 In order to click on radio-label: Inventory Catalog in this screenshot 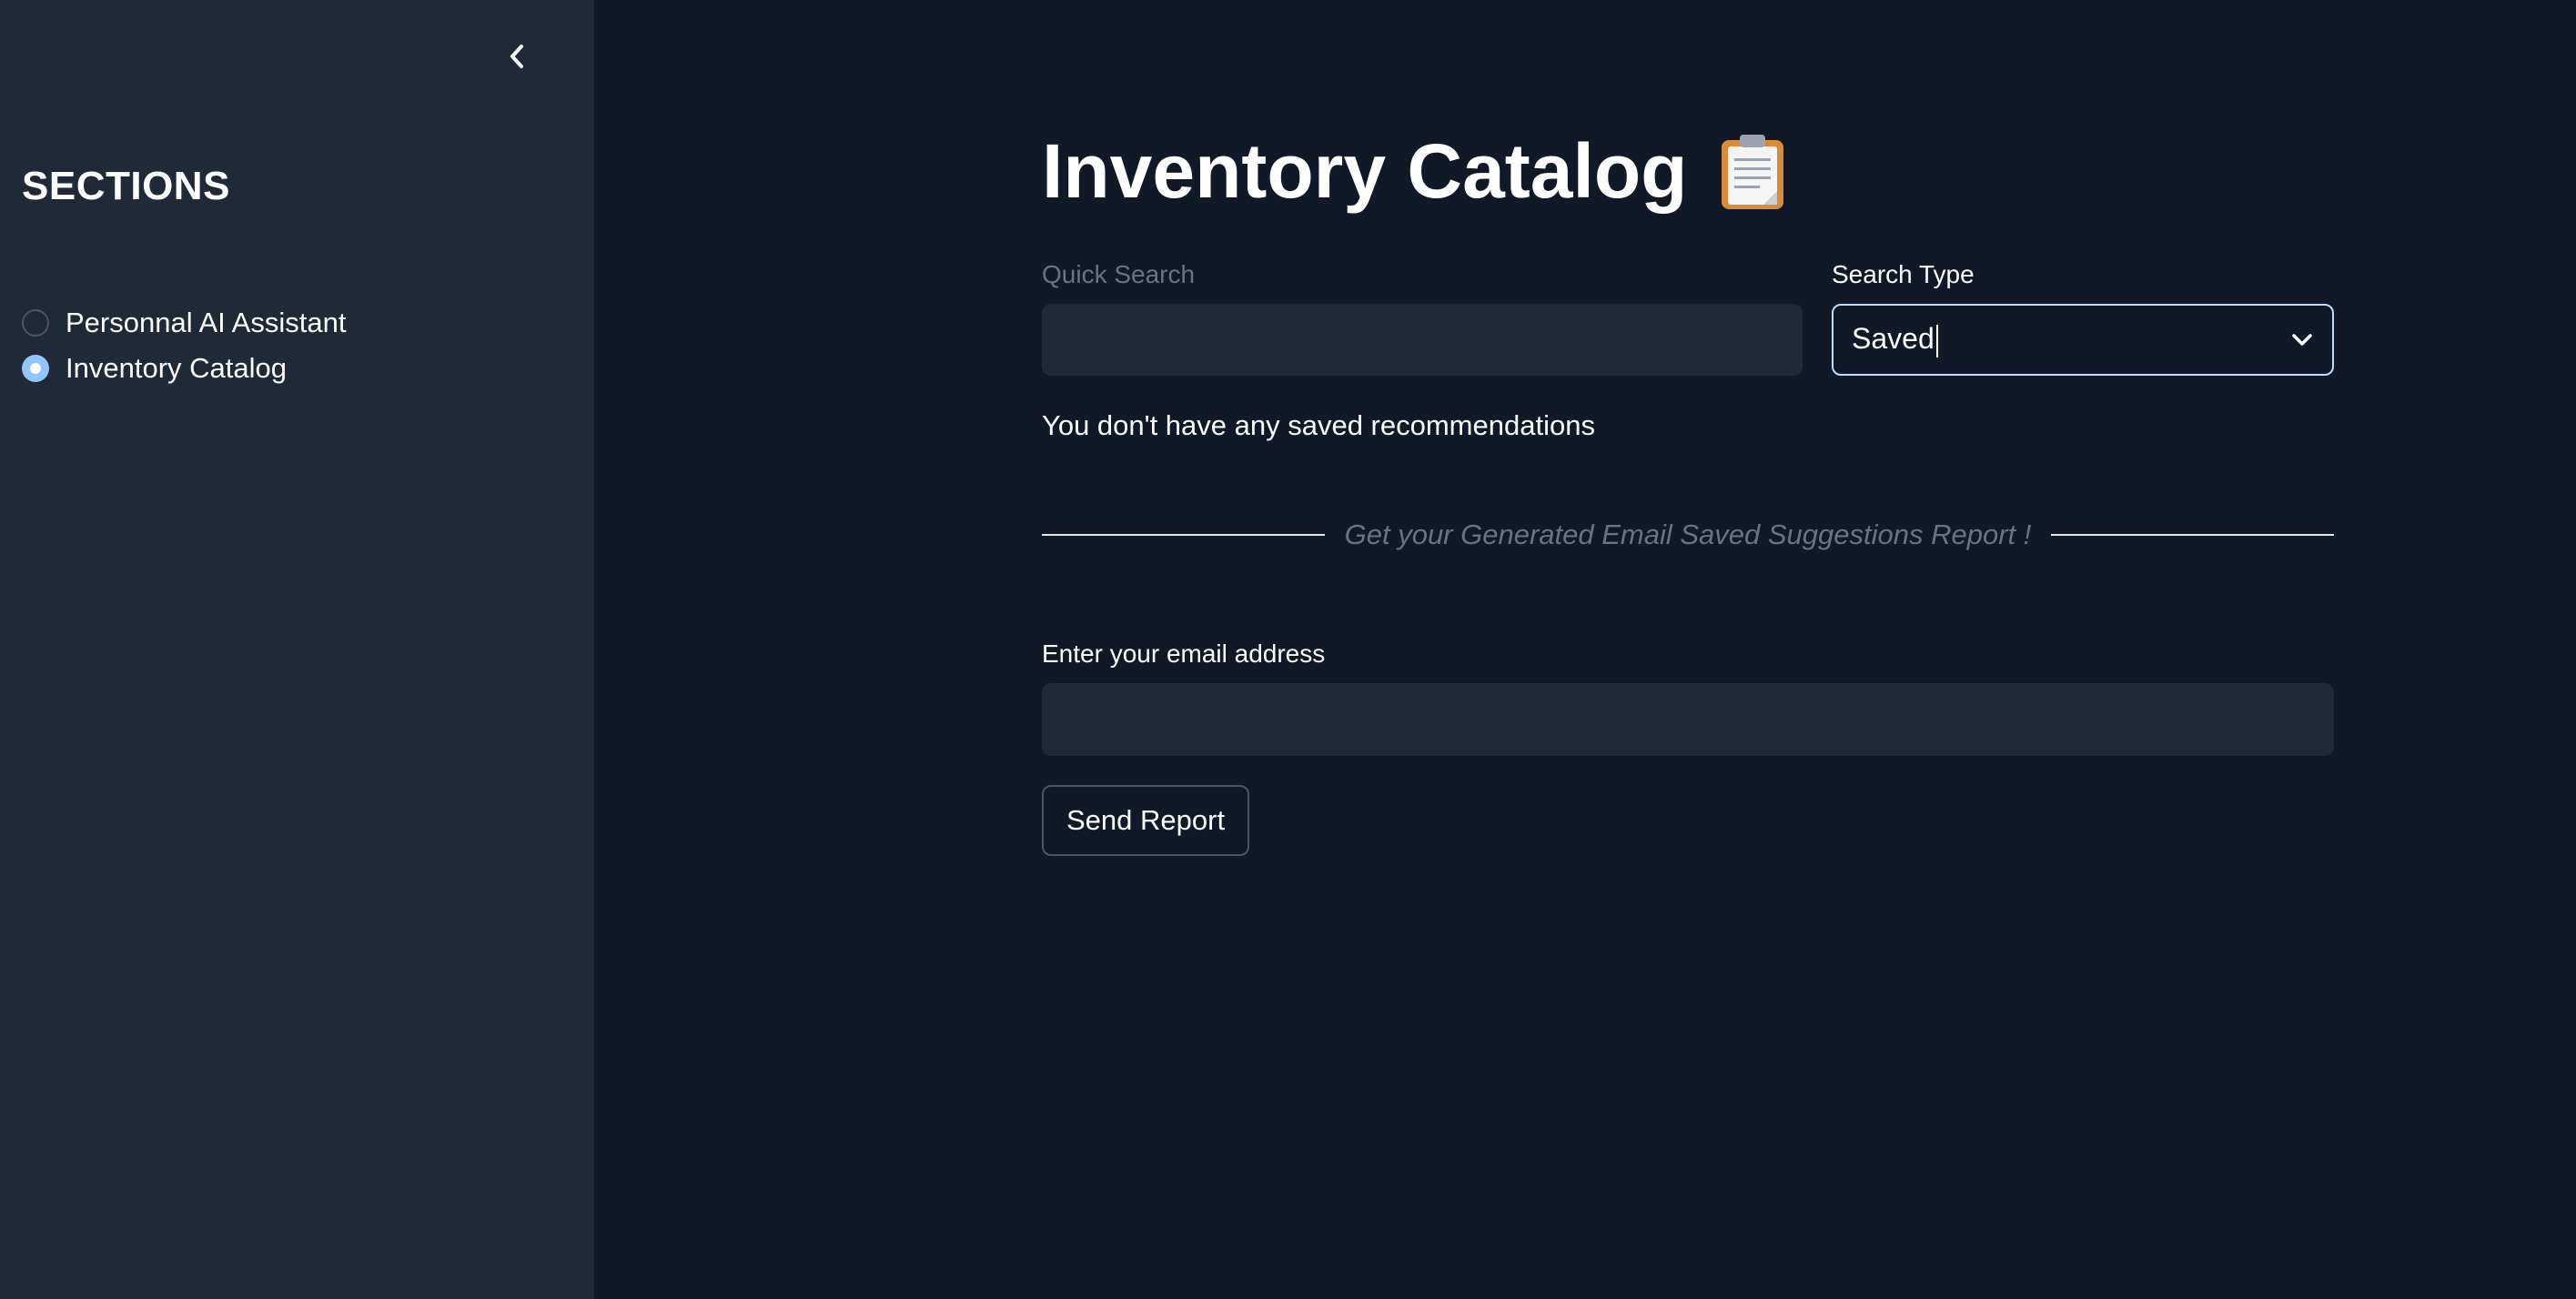, I will do `click(176, 368)`.